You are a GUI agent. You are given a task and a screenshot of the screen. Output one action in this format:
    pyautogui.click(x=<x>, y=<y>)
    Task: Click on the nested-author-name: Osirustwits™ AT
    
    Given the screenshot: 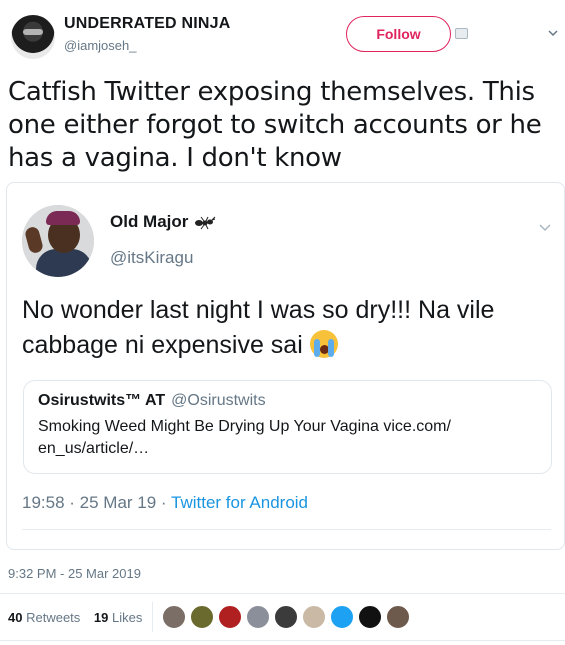 What is the action you would take?
    pyautogui.click(x=102, y=400)
    